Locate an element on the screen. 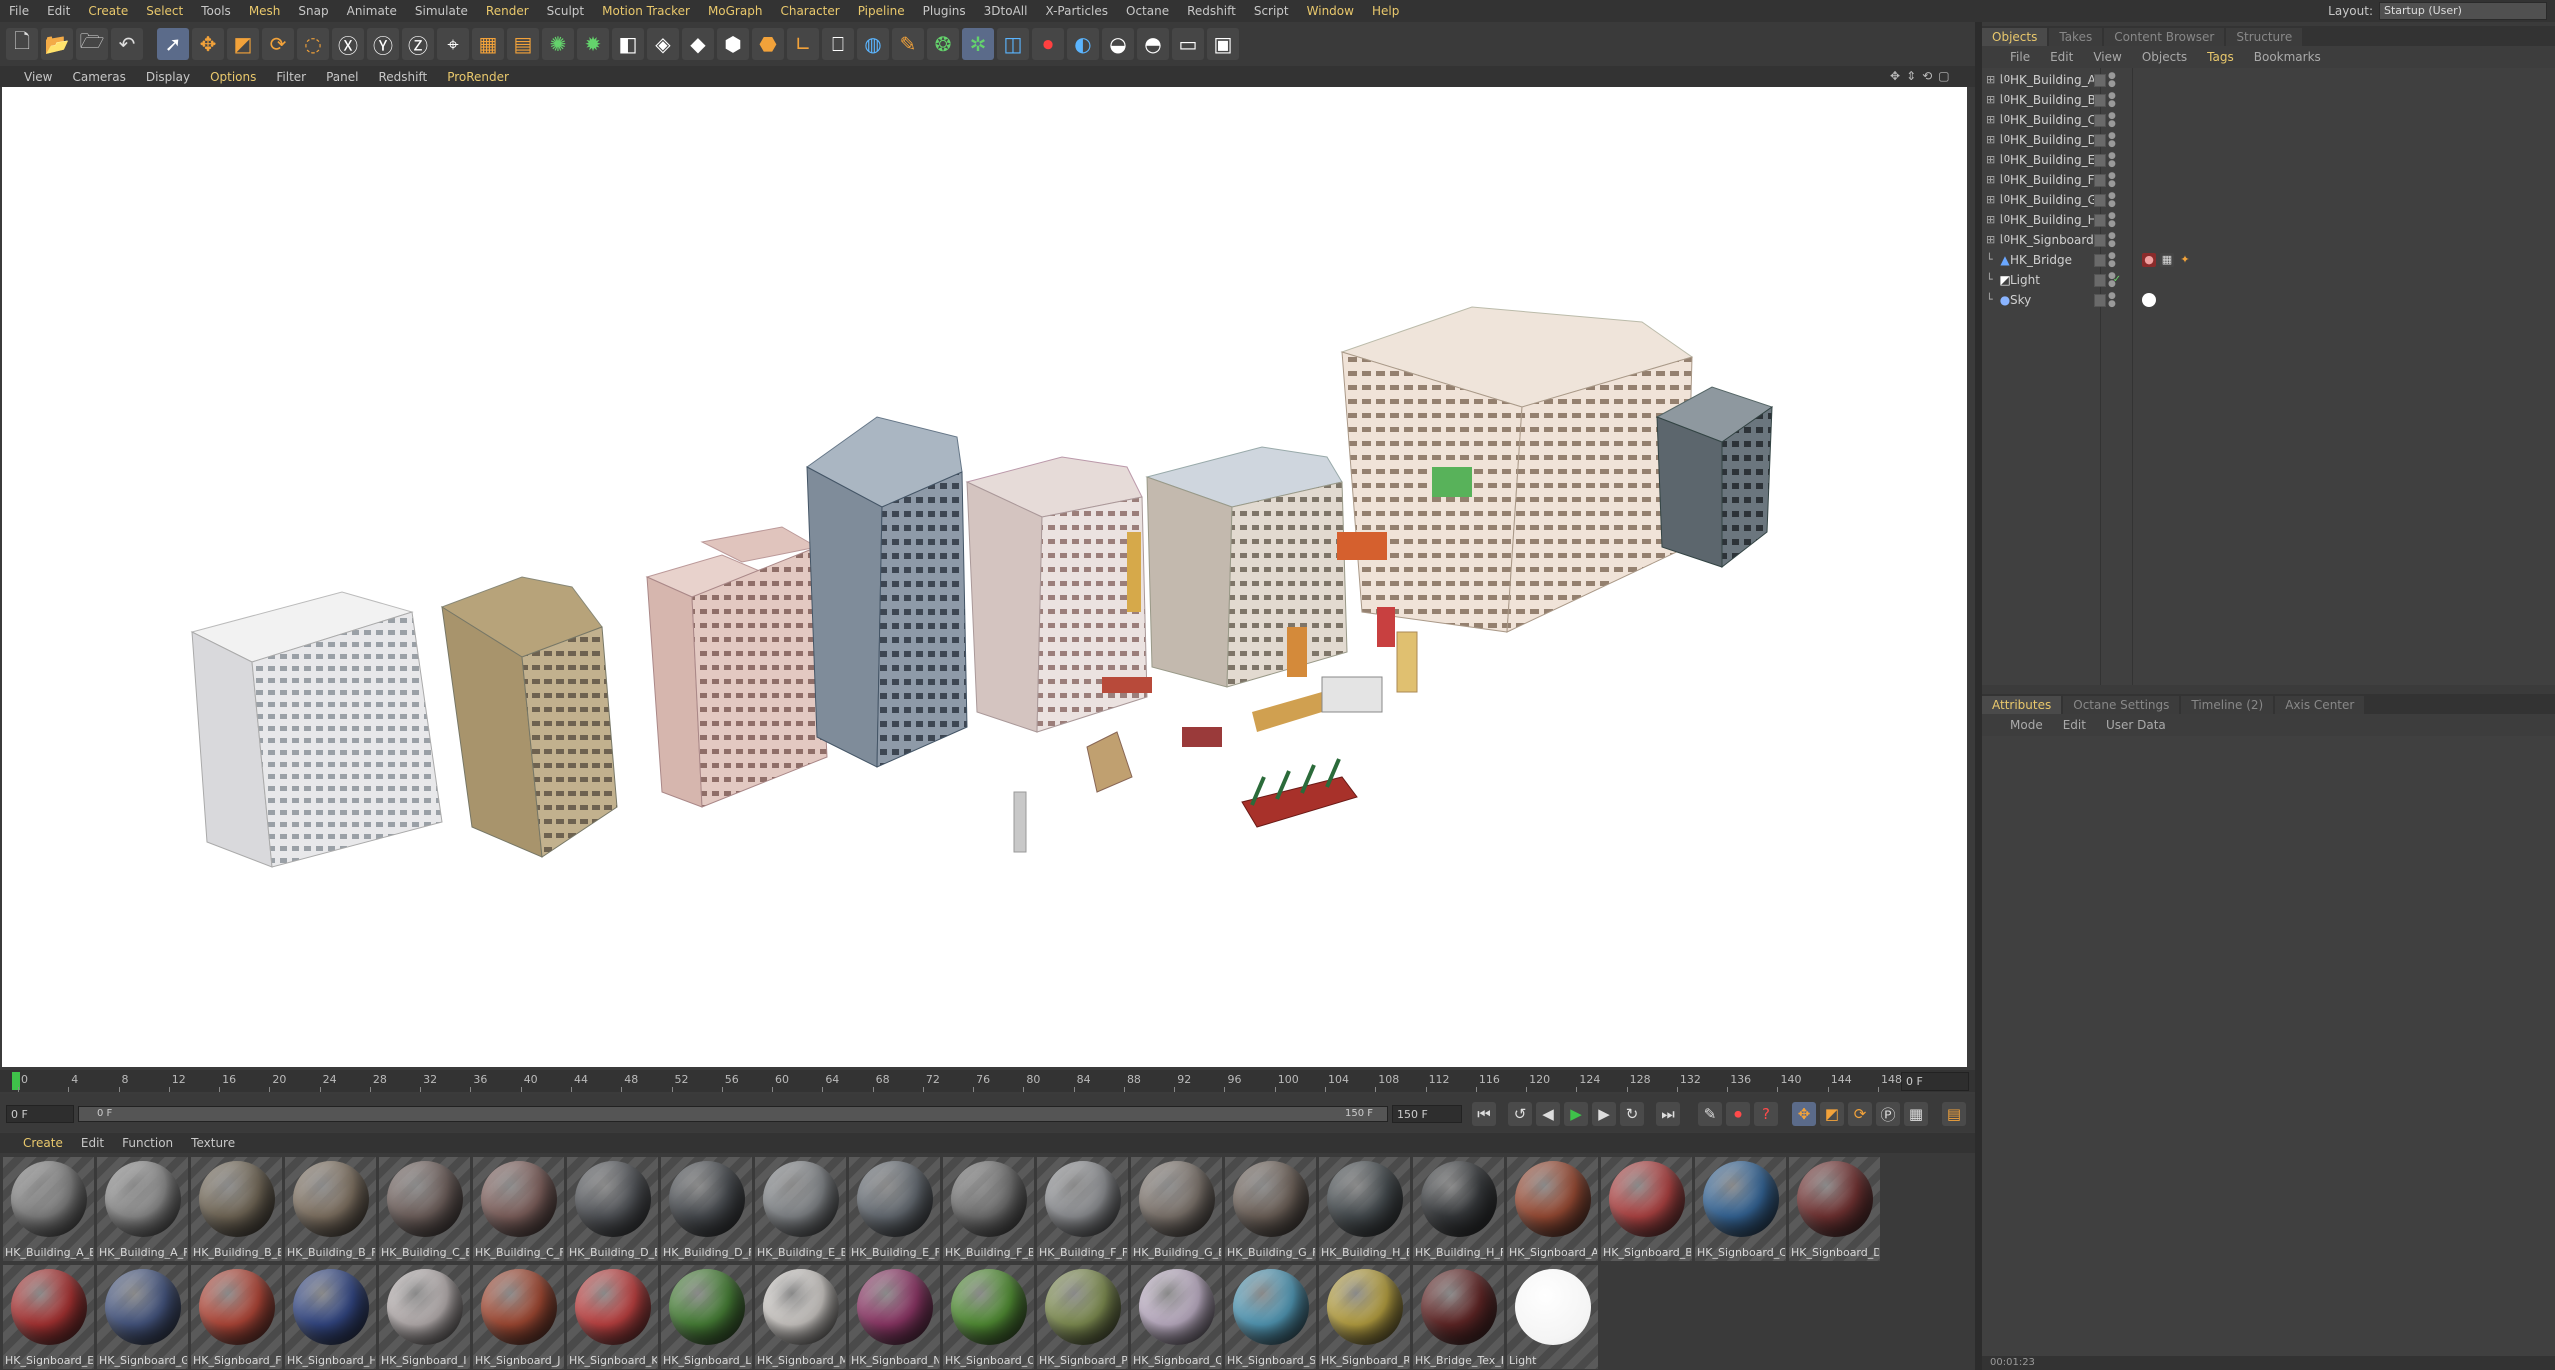 This screenshot has width=2555, height=1370. goto-start-icon: ⏮ is located at coordinates (1484, 1114).